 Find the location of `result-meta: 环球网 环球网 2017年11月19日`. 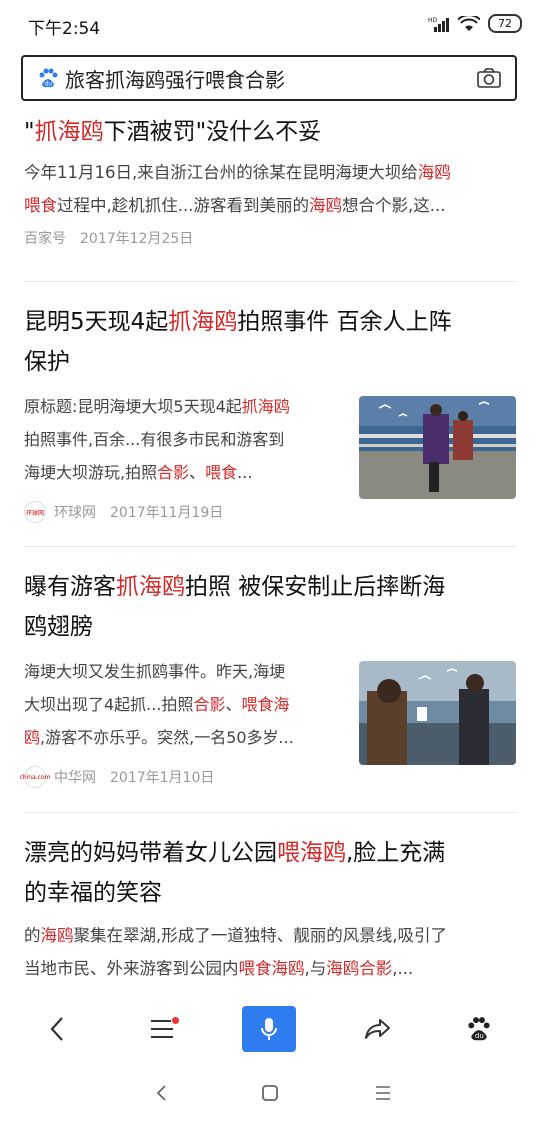

result-meta: 环球网 环球网 2017年11月19日 is located at coordinates (270, 512).